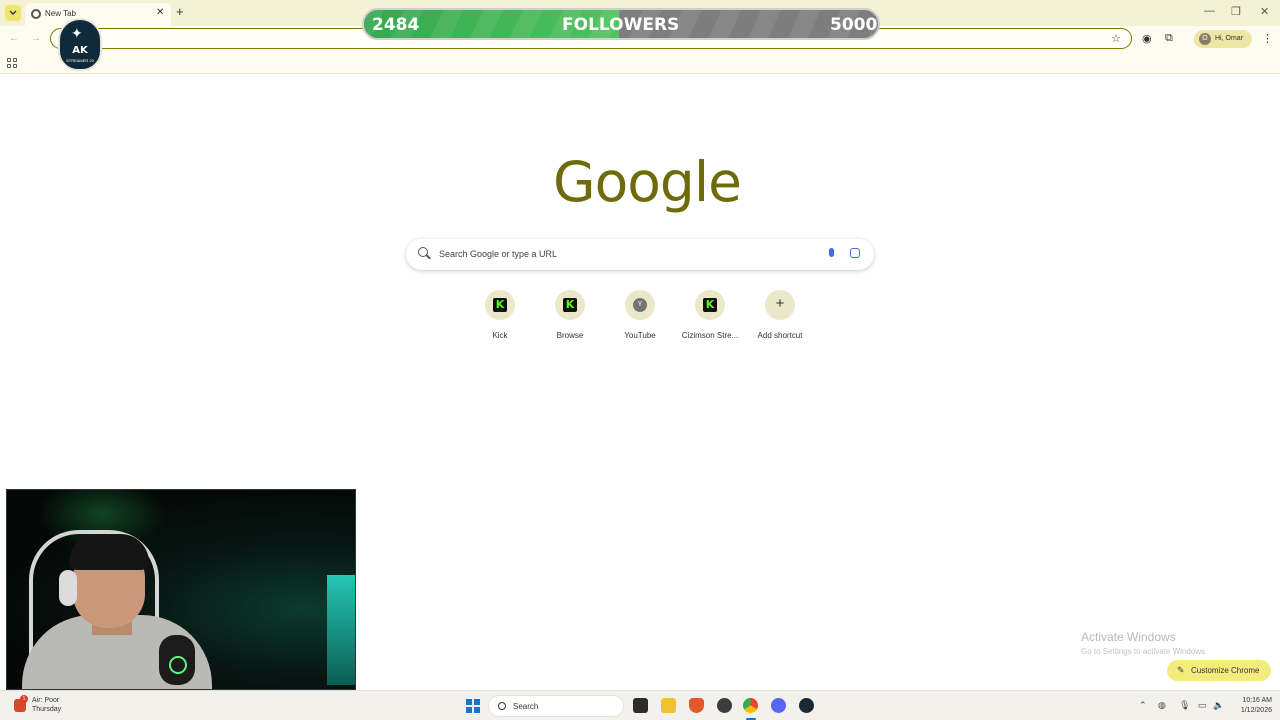 The image size is (1280, 720). I want to click on google-logo: Google, so click(647, 182).